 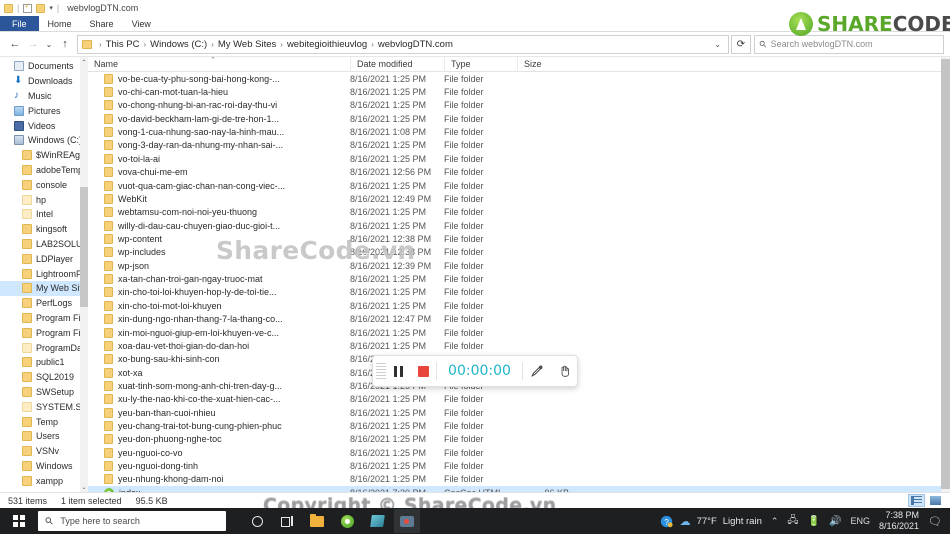 What do you see at coordinates (945, 274) in the screenshot?
I see `file-list-scroll-thumb` at bounding box center [945, 274].